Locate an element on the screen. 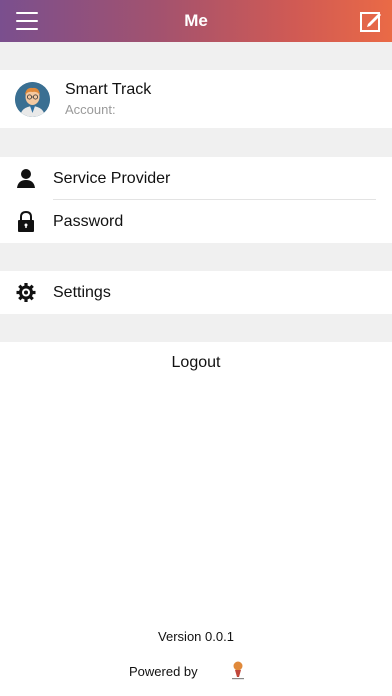 Image resolution: width=392 pixels, height=696 pixels. account-label: Account: is located at coordinates (90, 109).